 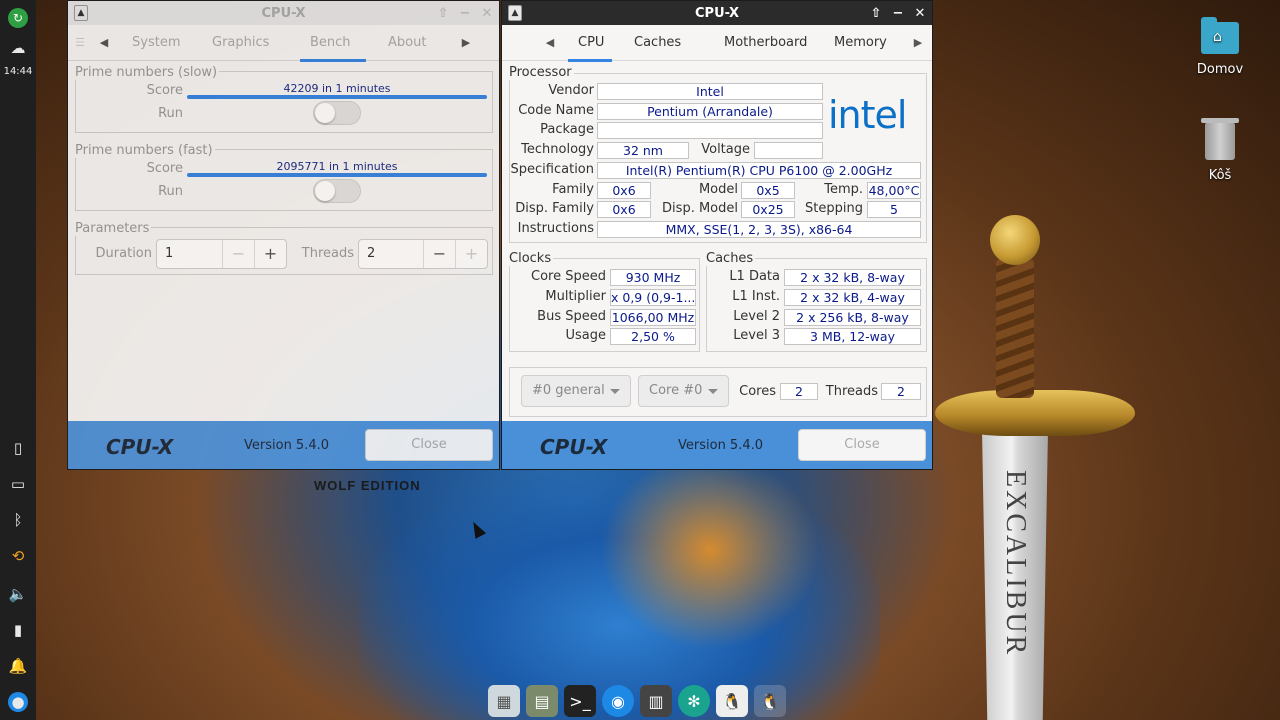 I want to click on clipboard-icon: ▯, so click(x=18, y=448).